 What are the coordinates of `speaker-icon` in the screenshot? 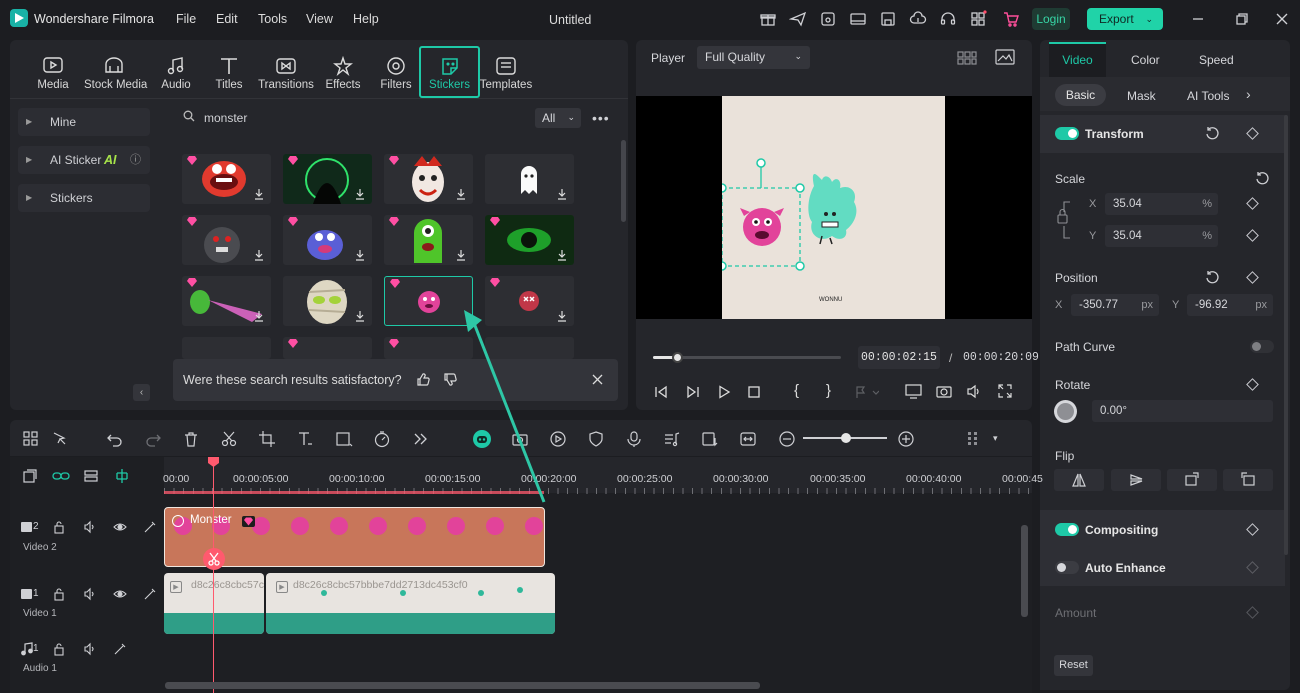 It's located at (90, 527).